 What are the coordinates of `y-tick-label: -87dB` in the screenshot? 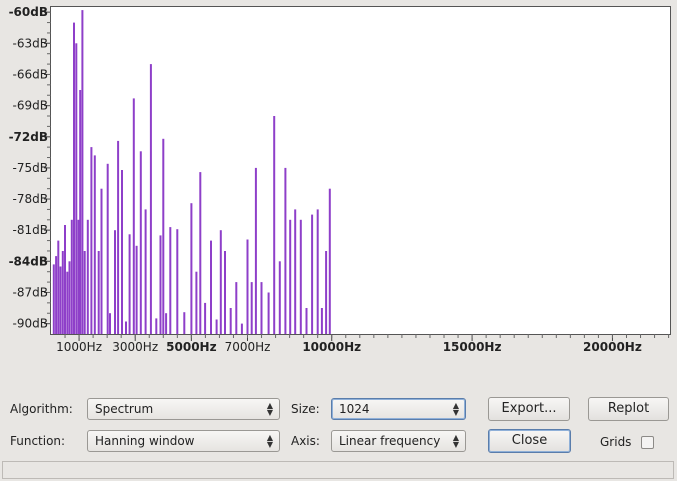 It's located at (30, 292).